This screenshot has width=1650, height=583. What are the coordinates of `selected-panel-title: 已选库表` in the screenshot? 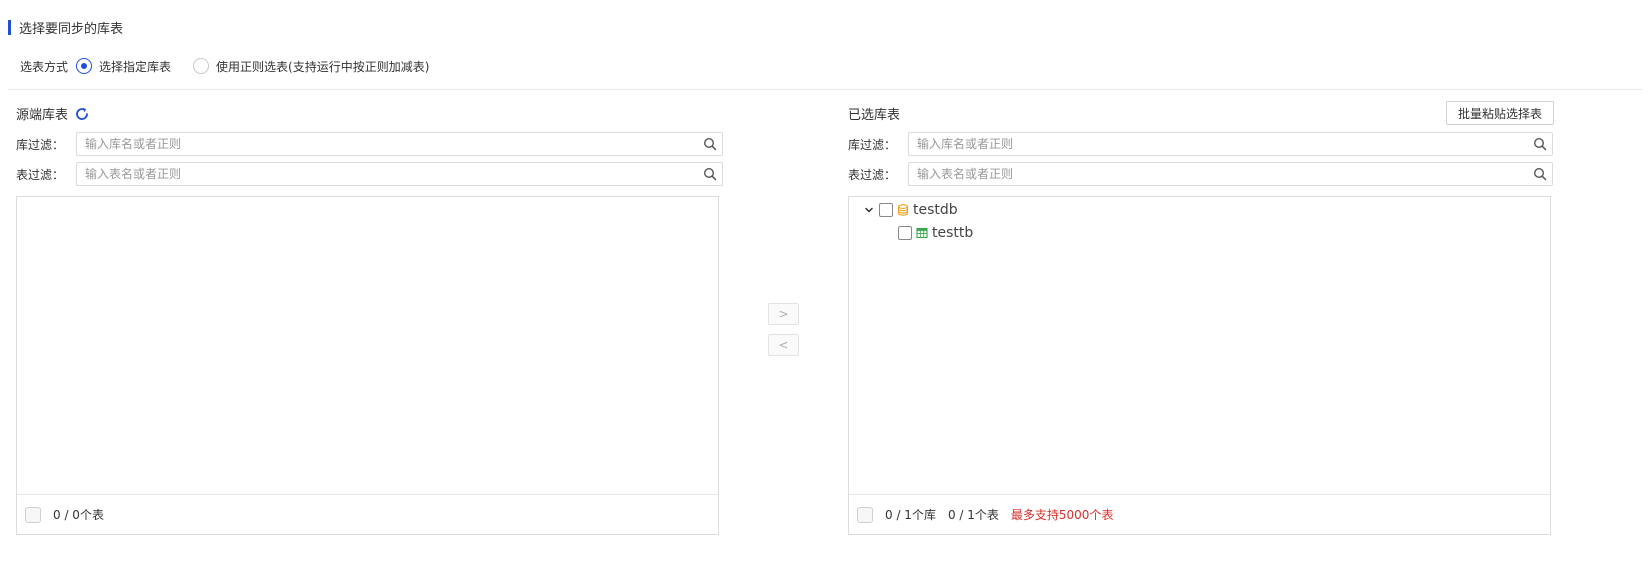 It's located at (874, 113).